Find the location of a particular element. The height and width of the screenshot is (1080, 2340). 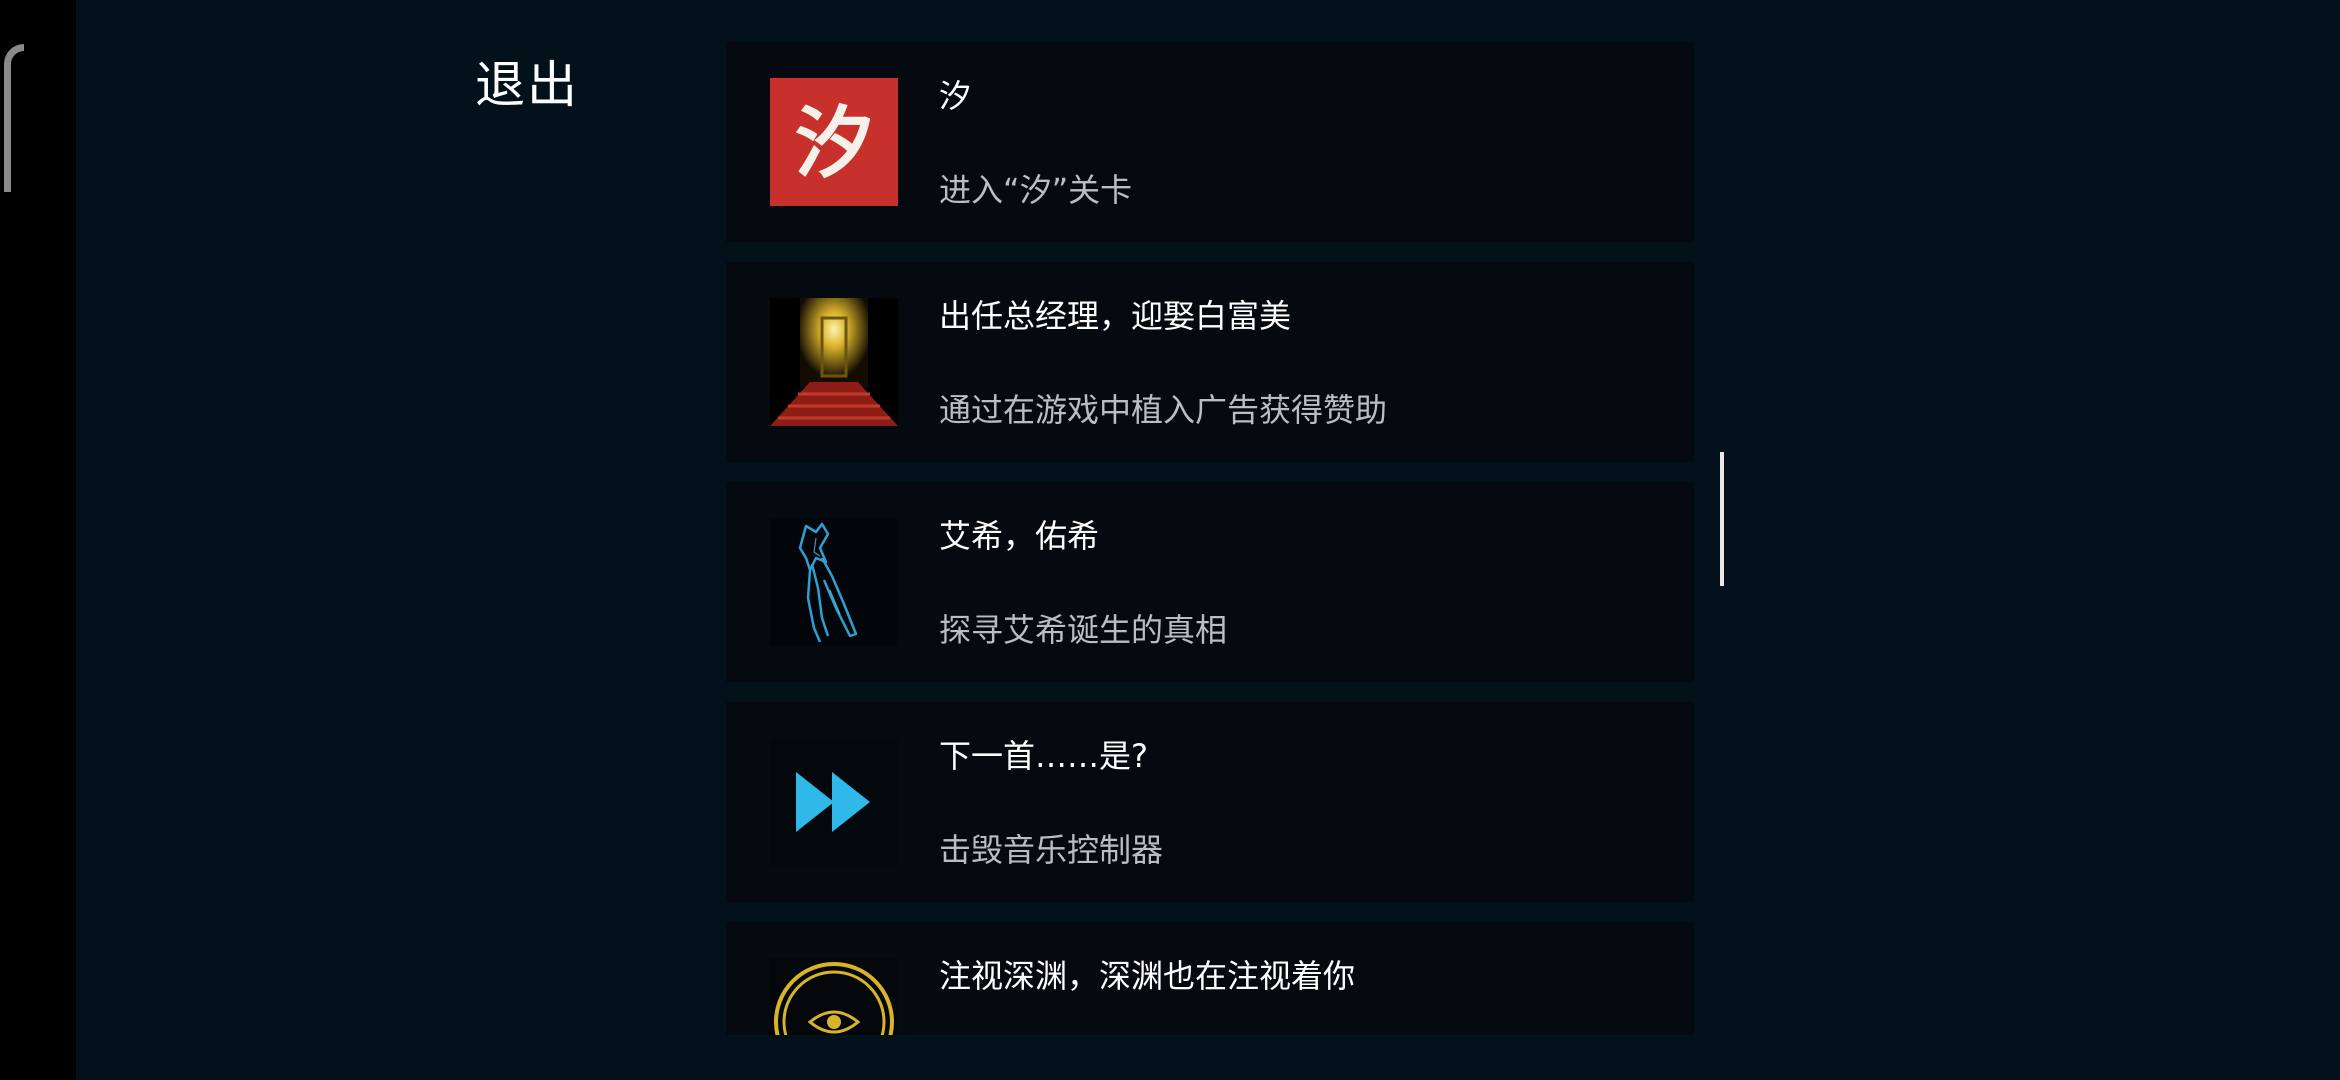

screen-bezel is located at coordinates (38, 540).